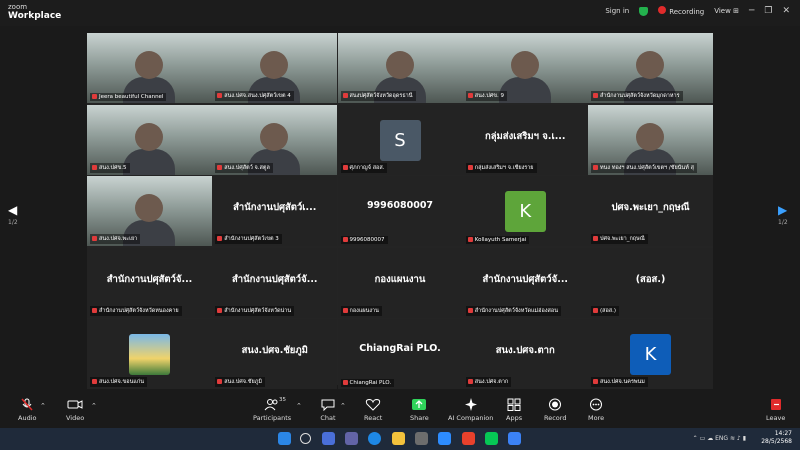 The height and width of the screenshot is (450, 800). Describe the element at coordinates (444, 438) in the screenshot. I see `zoom-taskbar-icon` at that location.